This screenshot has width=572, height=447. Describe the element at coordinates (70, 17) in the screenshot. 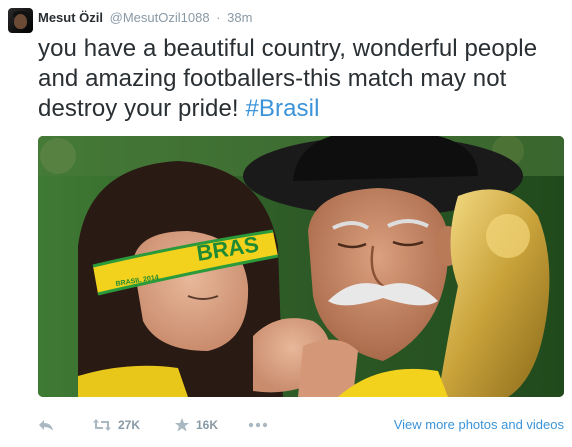

I see `author-name: Mesut Özil` at that location.